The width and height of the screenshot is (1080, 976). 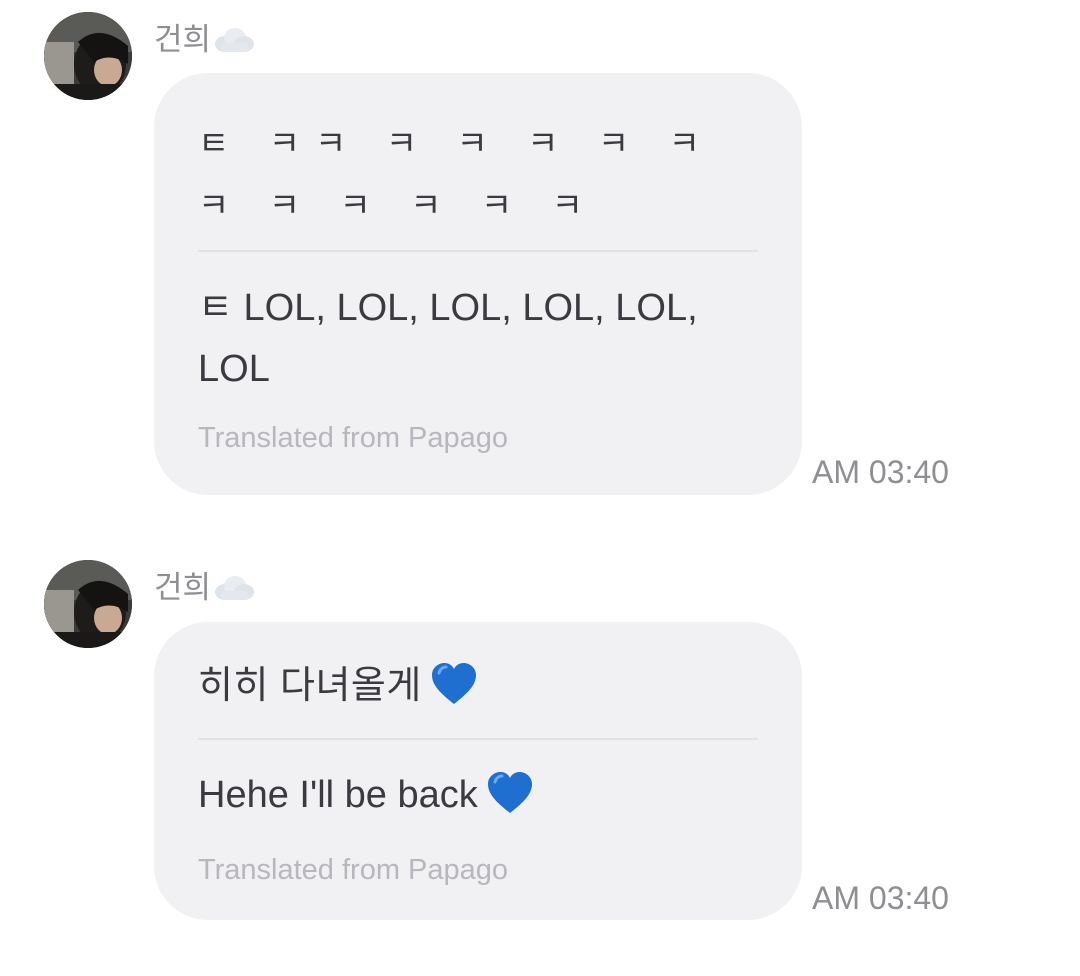 What do you see at coordinates (478, 677) in the screenshot?
I see `original-text: 히히 다녀올게` at bounding box center [478, 677].